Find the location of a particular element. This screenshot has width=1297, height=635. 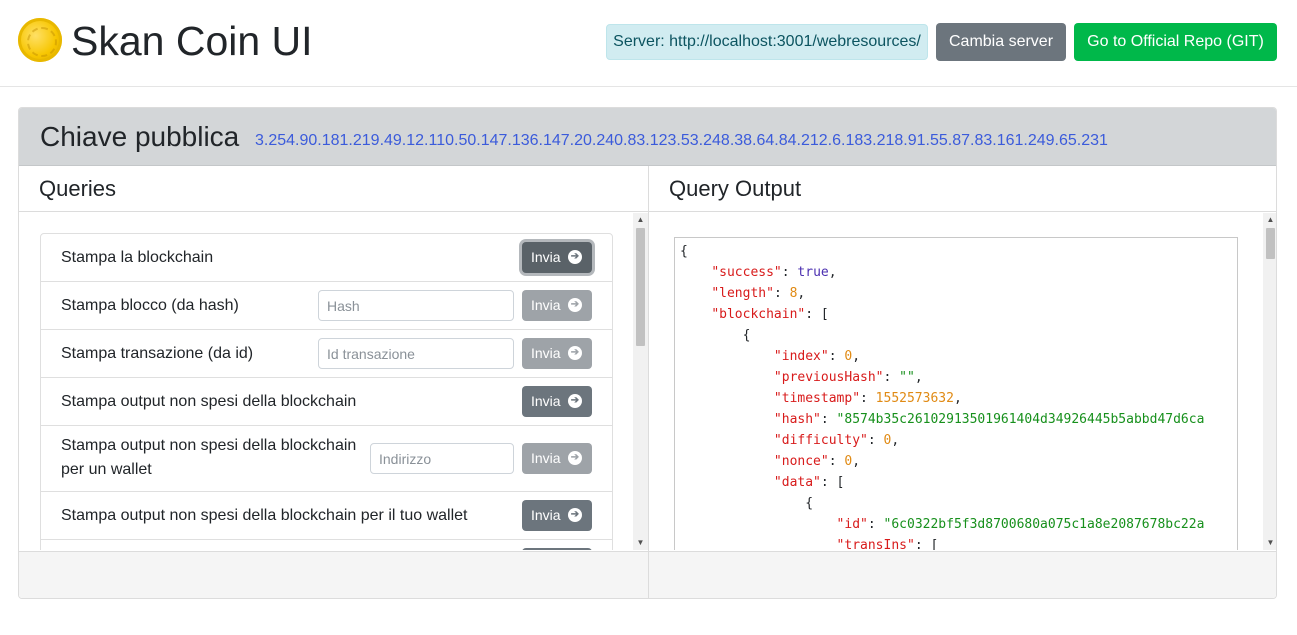

json-key: "hash" is located at coordinates (797, 419).